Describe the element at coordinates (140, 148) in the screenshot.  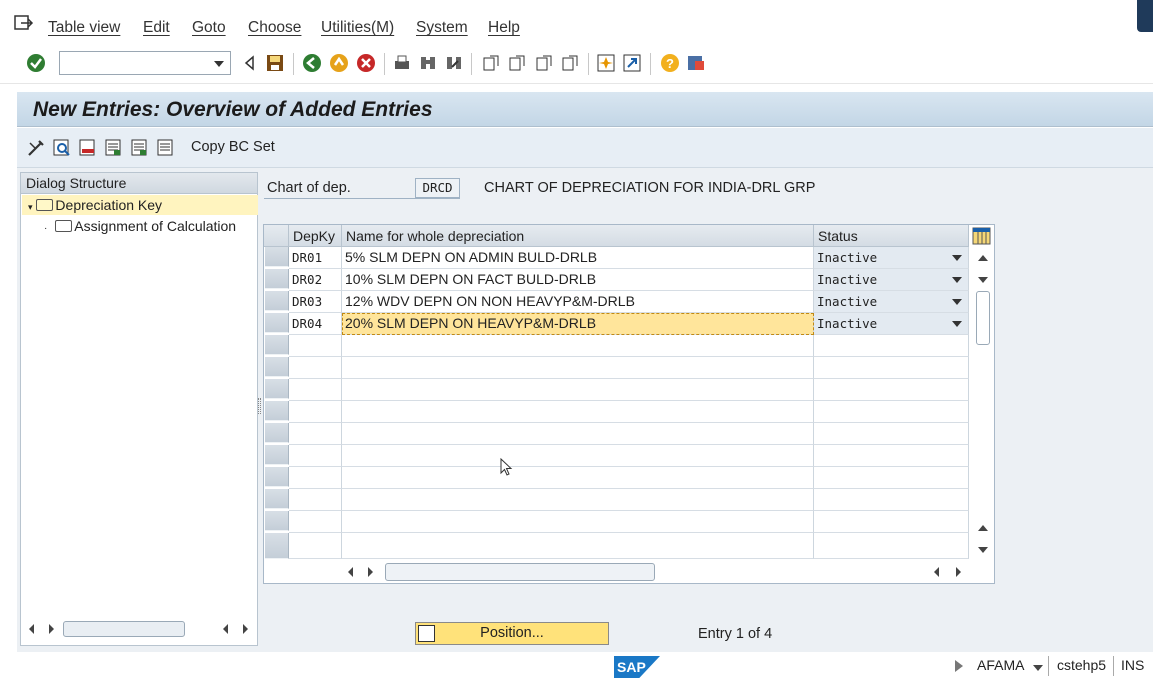
I see `select-block-icon` at that location.